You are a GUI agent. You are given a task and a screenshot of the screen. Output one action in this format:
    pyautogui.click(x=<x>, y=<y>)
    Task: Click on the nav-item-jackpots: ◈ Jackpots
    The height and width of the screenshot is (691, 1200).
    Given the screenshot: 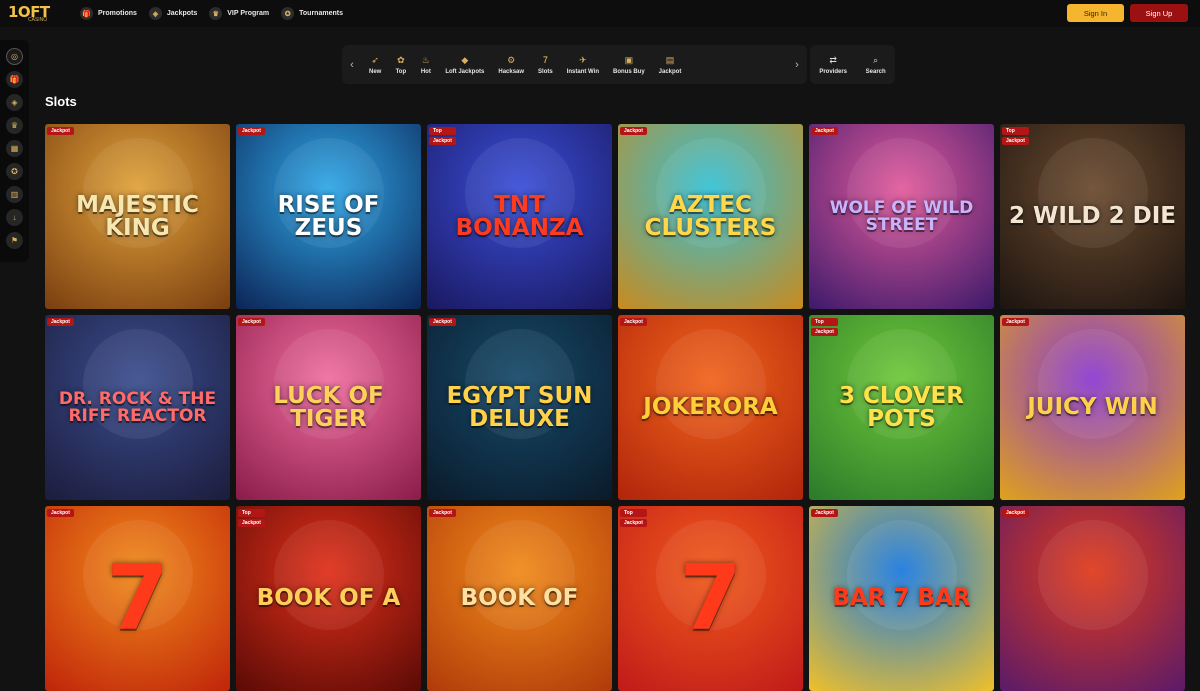 What is the action you would take?
    pyautogui.click(x=173, y=13)
    